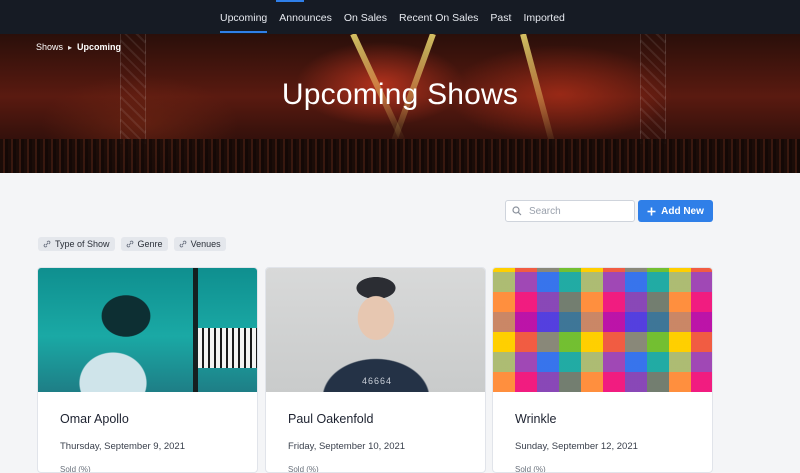  I want to click on breadcrumb-shows: Shows, so click(49, 47).